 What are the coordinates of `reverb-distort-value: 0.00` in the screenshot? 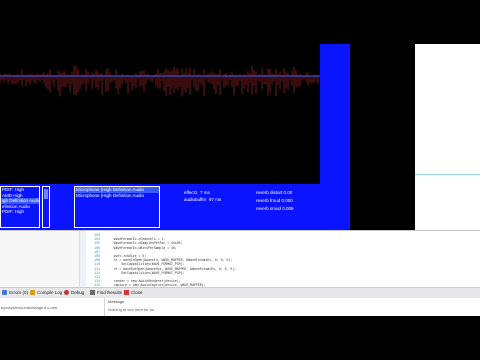 It's located at (288, 192).